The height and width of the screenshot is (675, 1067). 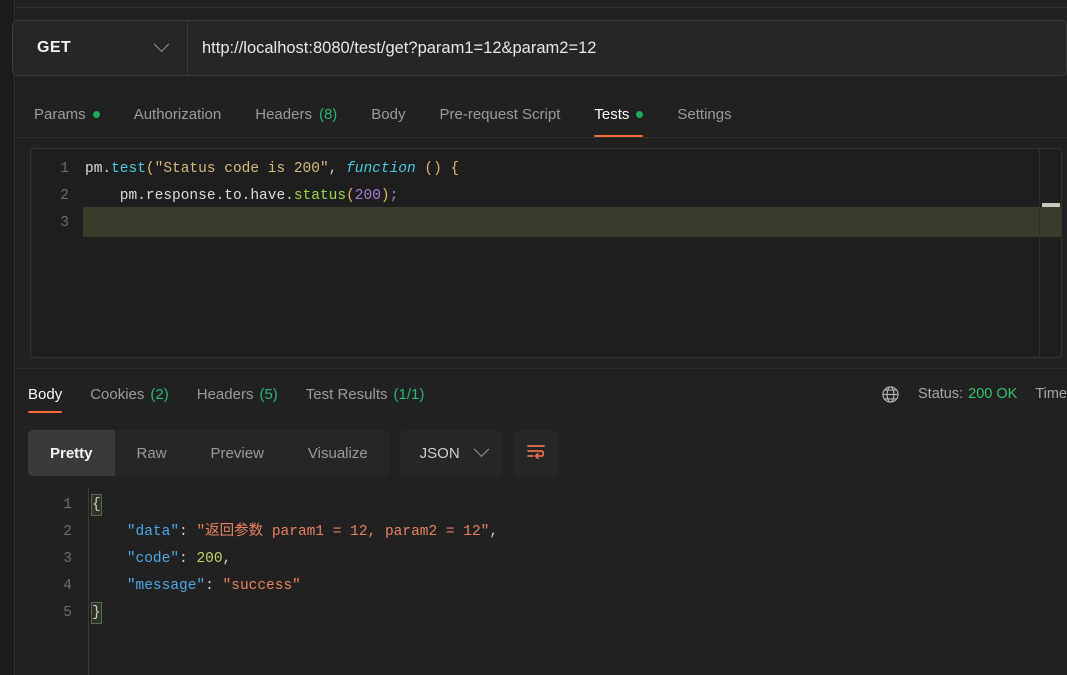 What do you see at coordinates (67, 586) in the screenshot?
I see `line-number: 4` at bounding box center [67, 586].